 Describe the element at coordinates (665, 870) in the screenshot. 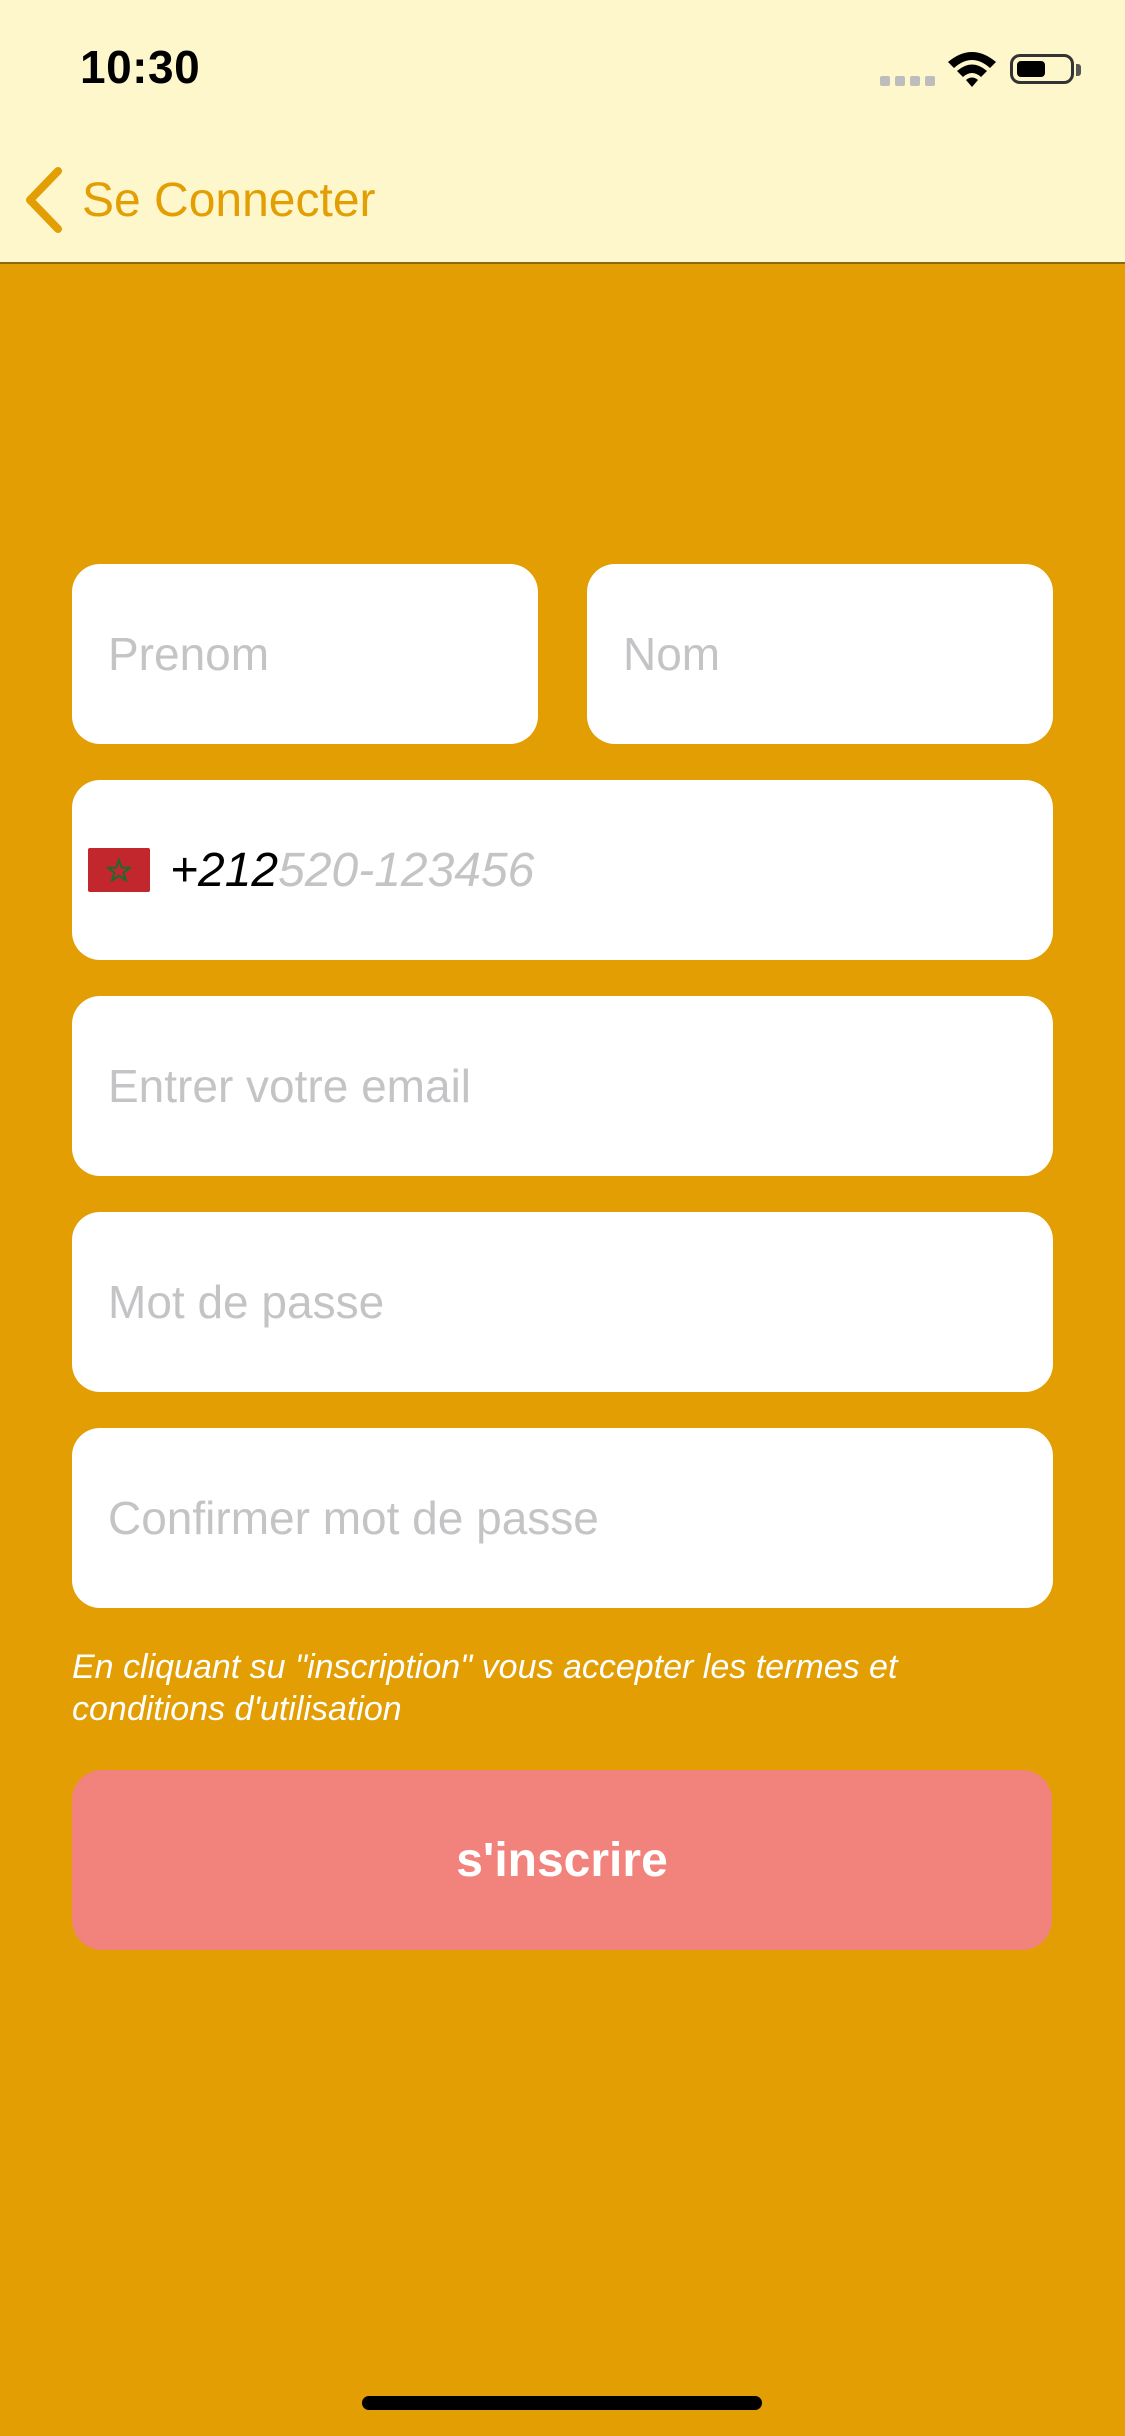

I see `phone-input` at that location.